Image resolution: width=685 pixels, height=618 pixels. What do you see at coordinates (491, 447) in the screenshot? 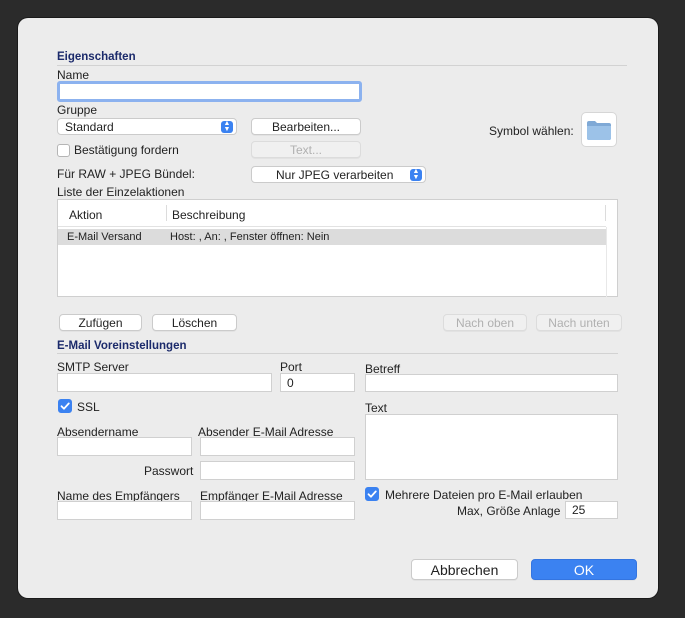
I see `email-text-textarea` at bounding box center [491, 447].